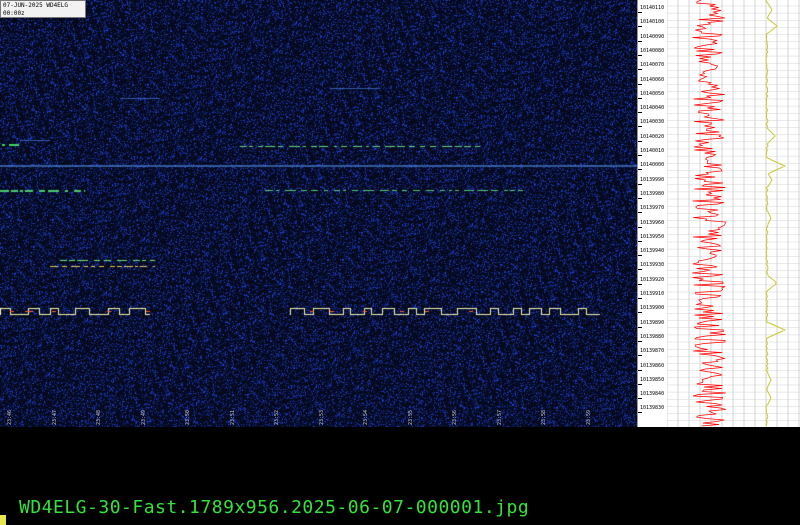 The image size is (800, 525). I want to click on freq-label: 10139890, so click(652, 322).